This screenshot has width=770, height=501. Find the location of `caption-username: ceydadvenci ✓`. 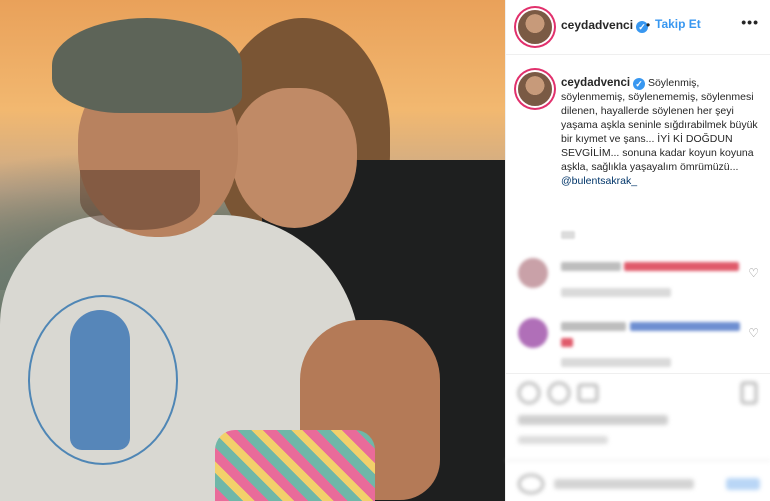

caption-username: ceydadvenci ✓ is located at coordinates (603, 83).